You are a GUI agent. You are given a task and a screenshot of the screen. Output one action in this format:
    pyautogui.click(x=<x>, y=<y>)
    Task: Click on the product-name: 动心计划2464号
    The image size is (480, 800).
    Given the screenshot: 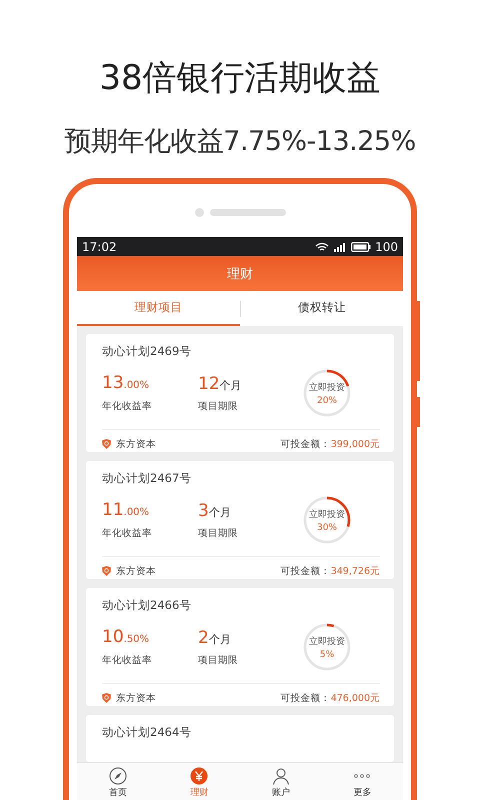 What is the action you would take?
    pyautogui.click(x=147, y=732)
    